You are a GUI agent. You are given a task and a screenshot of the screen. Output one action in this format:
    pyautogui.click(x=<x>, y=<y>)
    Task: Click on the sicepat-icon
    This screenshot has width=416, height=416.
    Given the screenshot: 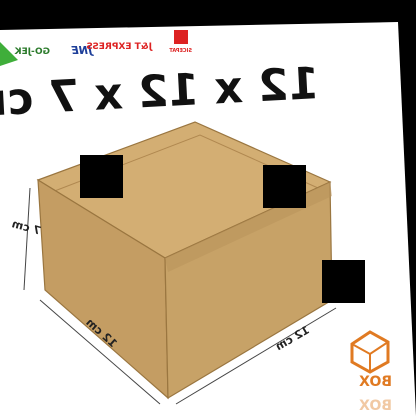 What is the action you would take?
    pyautogui.click(x=181, y=37)
    